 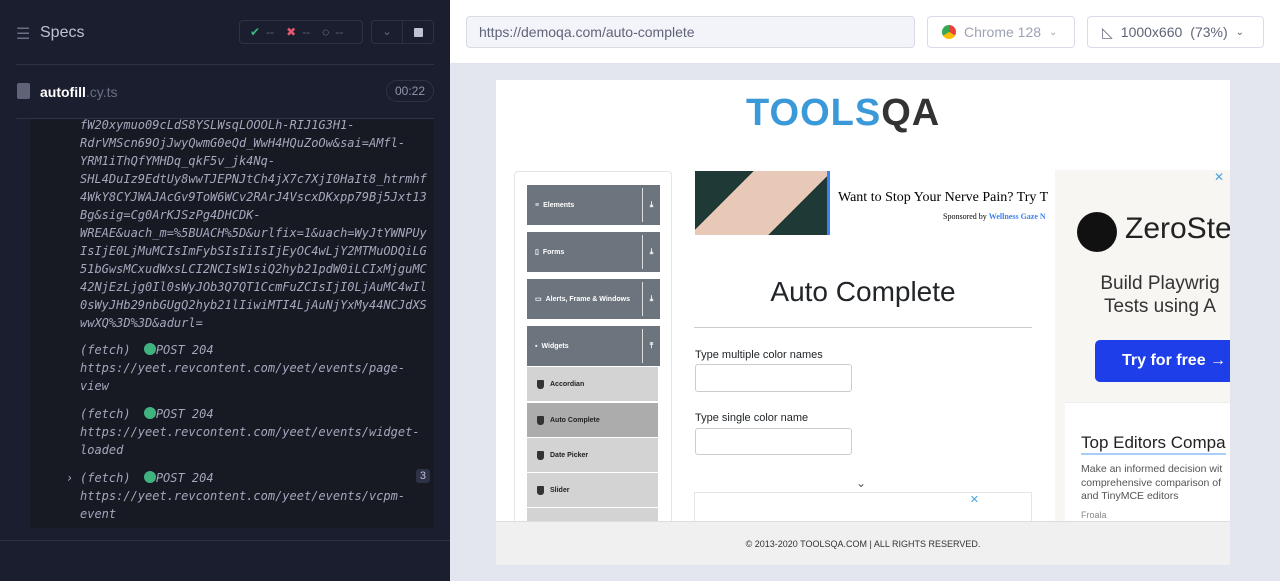 I want to click on ad-tagline: Build Playwrig Tests using A, so click(x=1142, y=295).